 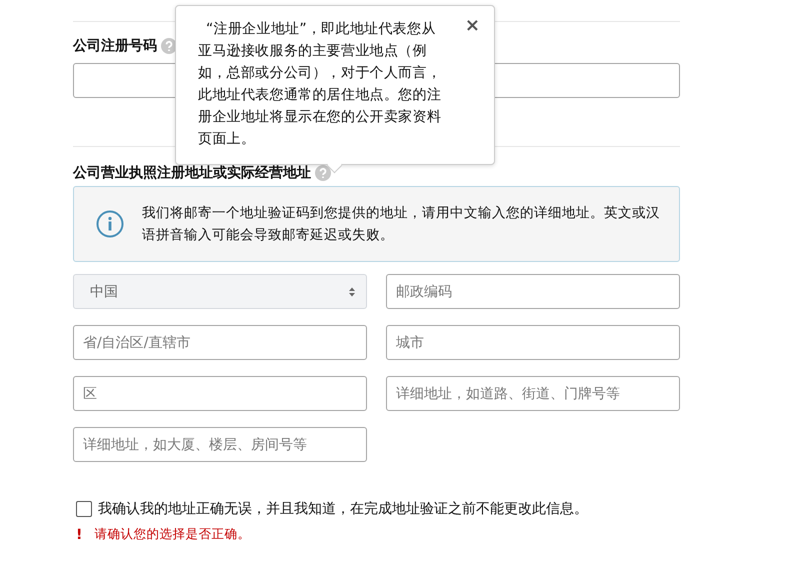 What do you see at coordinates (79, 534) in the screenshot?
I see `error-icon: !` at bounding box center [79, 534].